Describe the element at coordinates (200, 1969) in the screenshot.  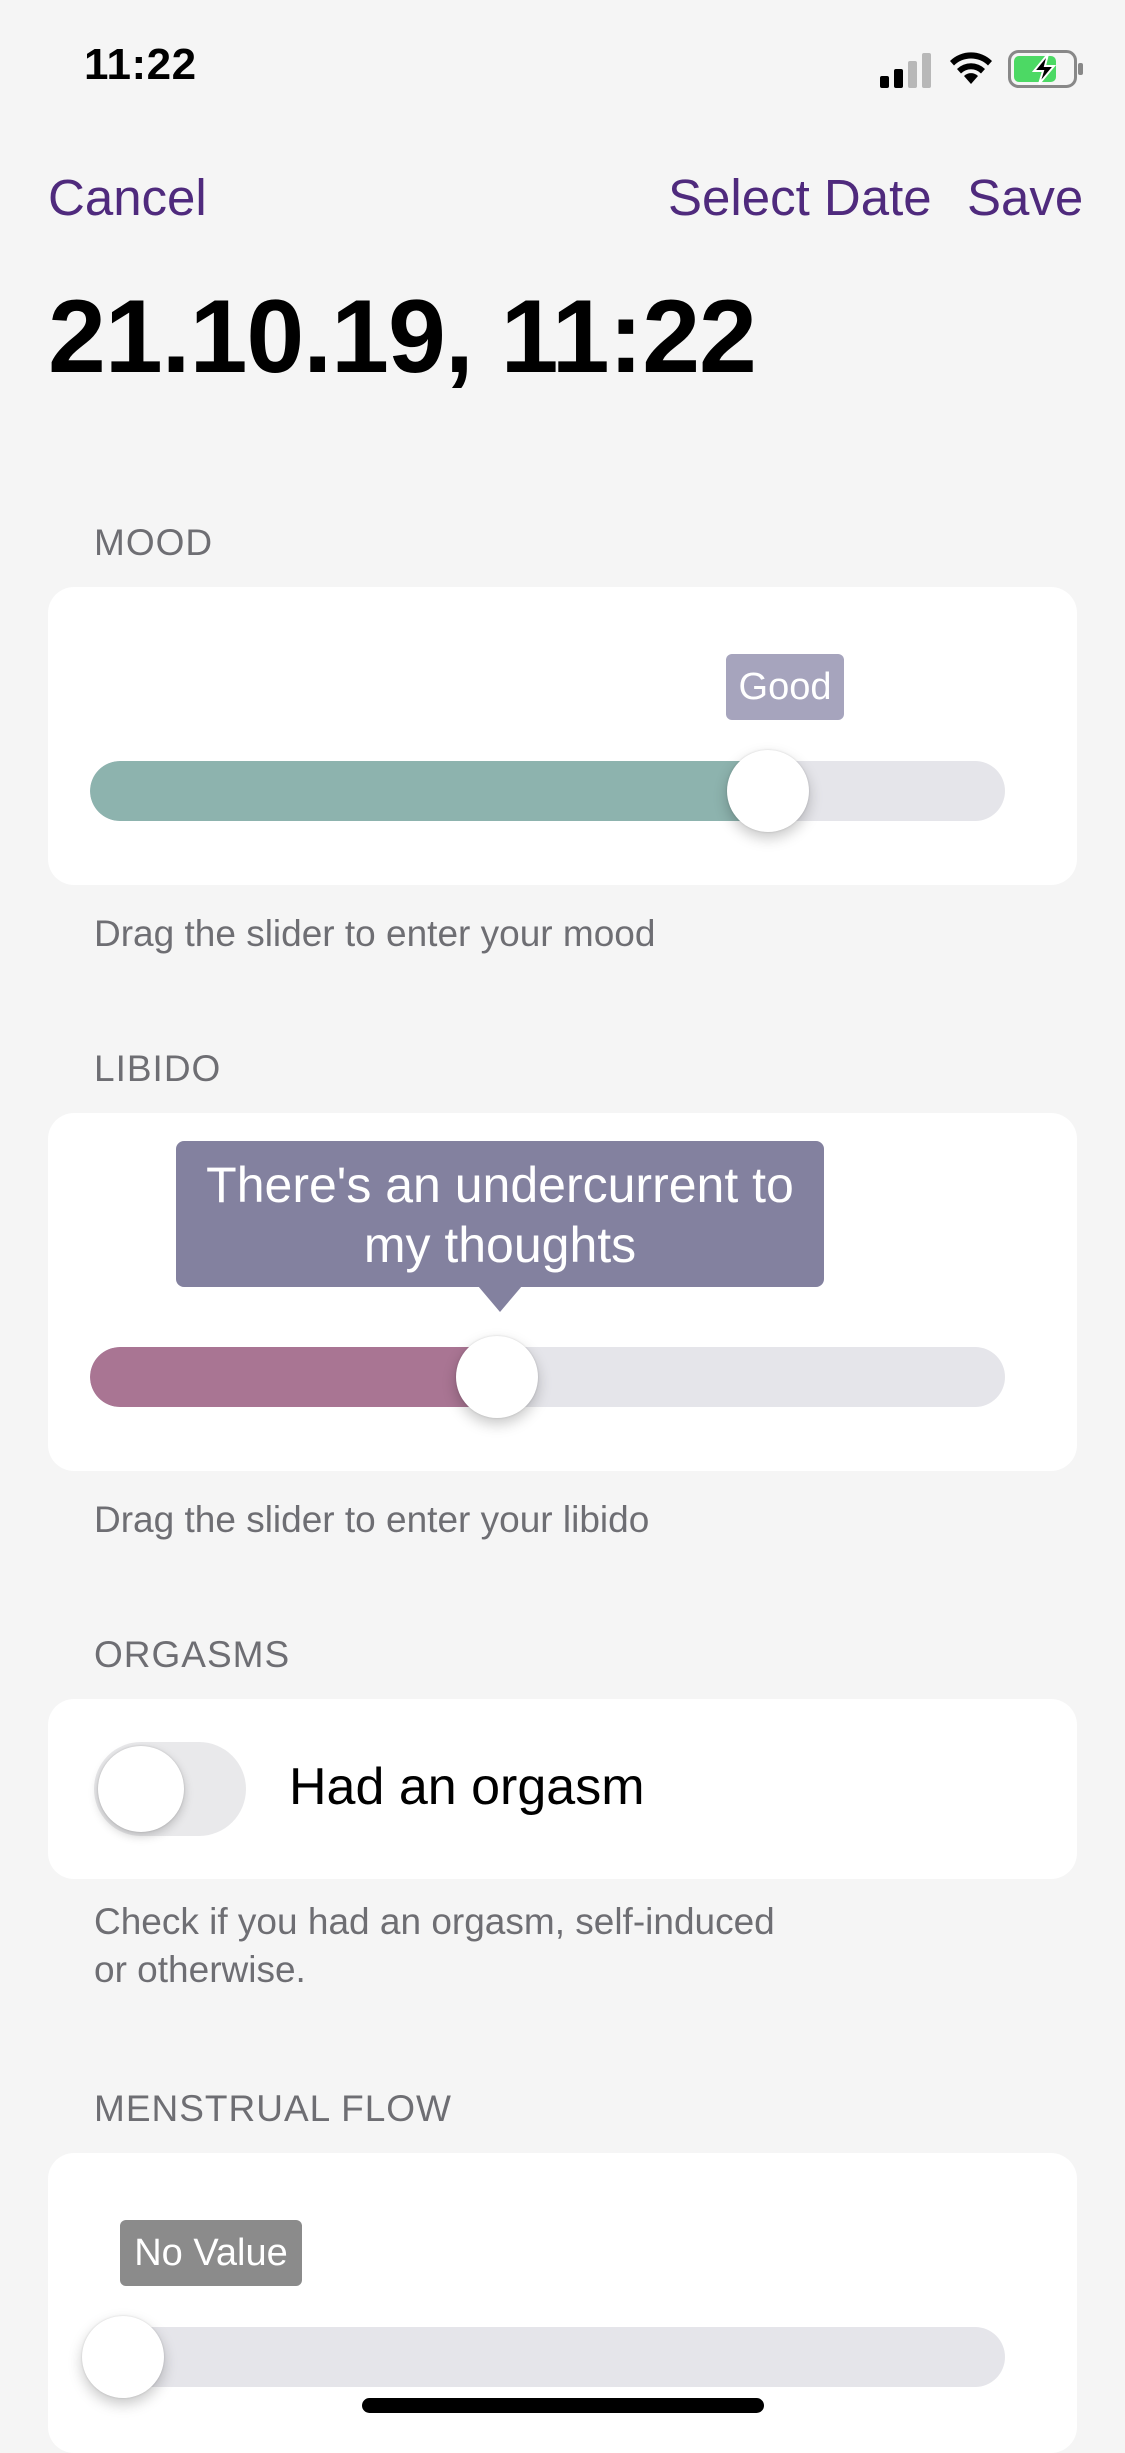
I see `orgasms-help-line2: or otherwise.` at that location.